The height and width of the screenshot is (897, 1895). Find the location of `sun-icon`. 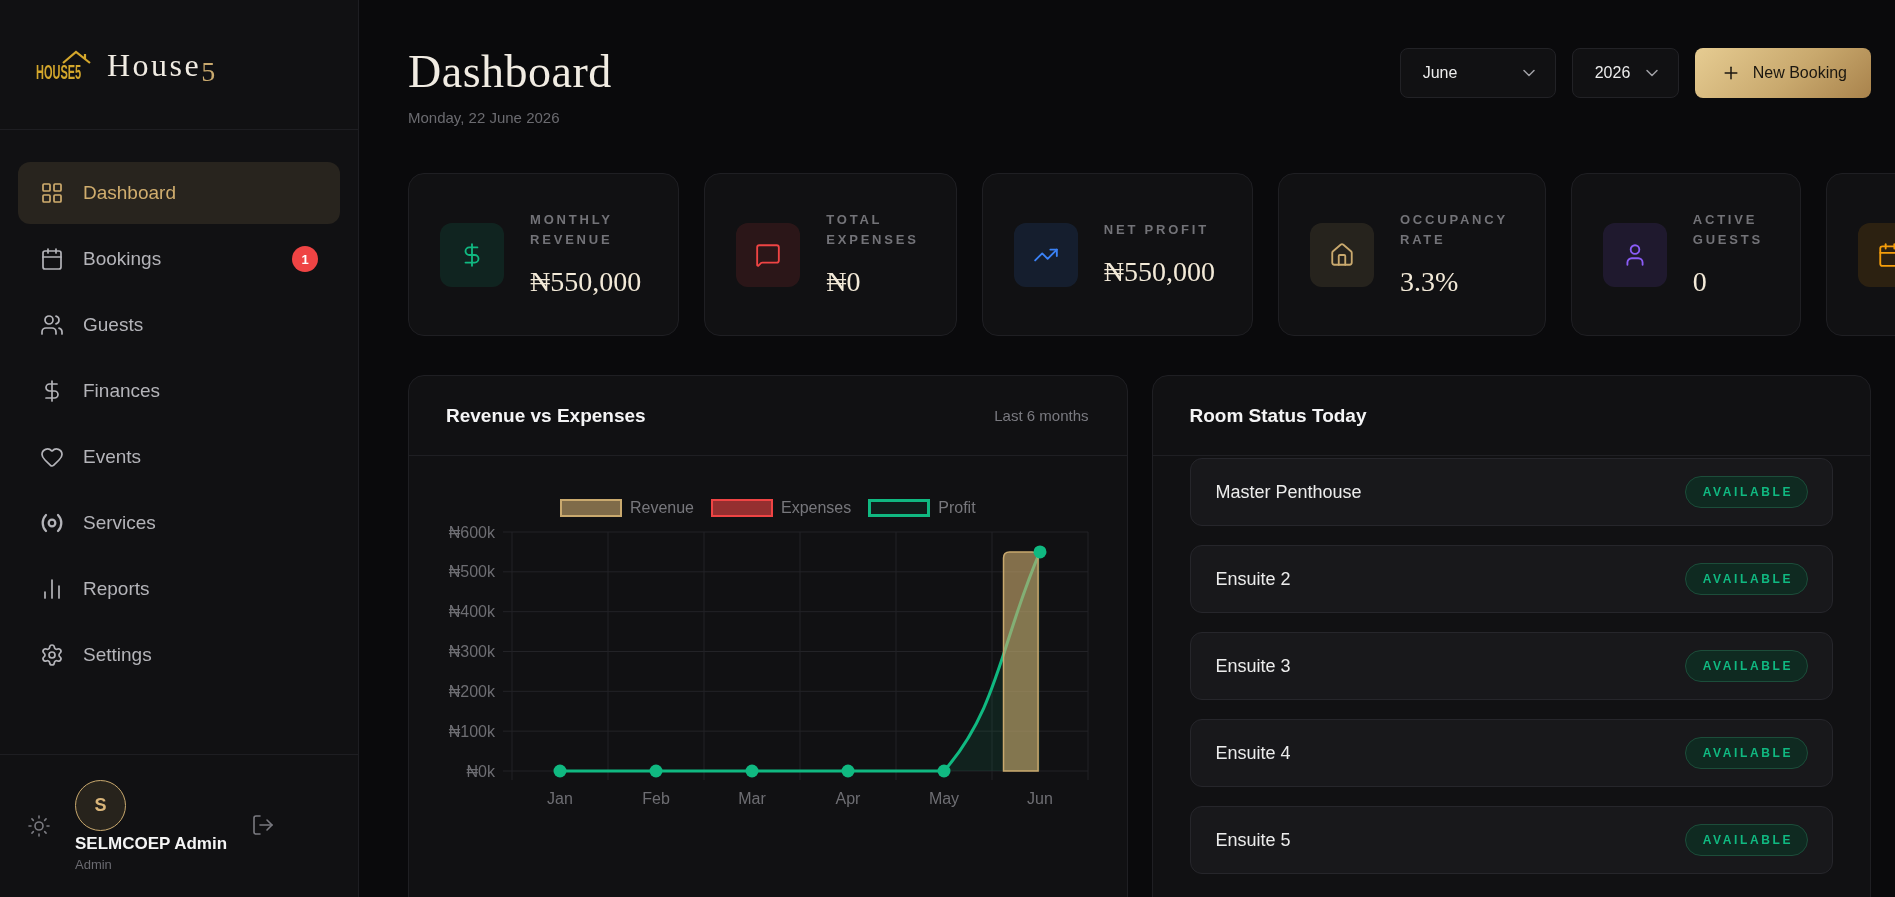

sun-icon is located at coordinates (39, 826).